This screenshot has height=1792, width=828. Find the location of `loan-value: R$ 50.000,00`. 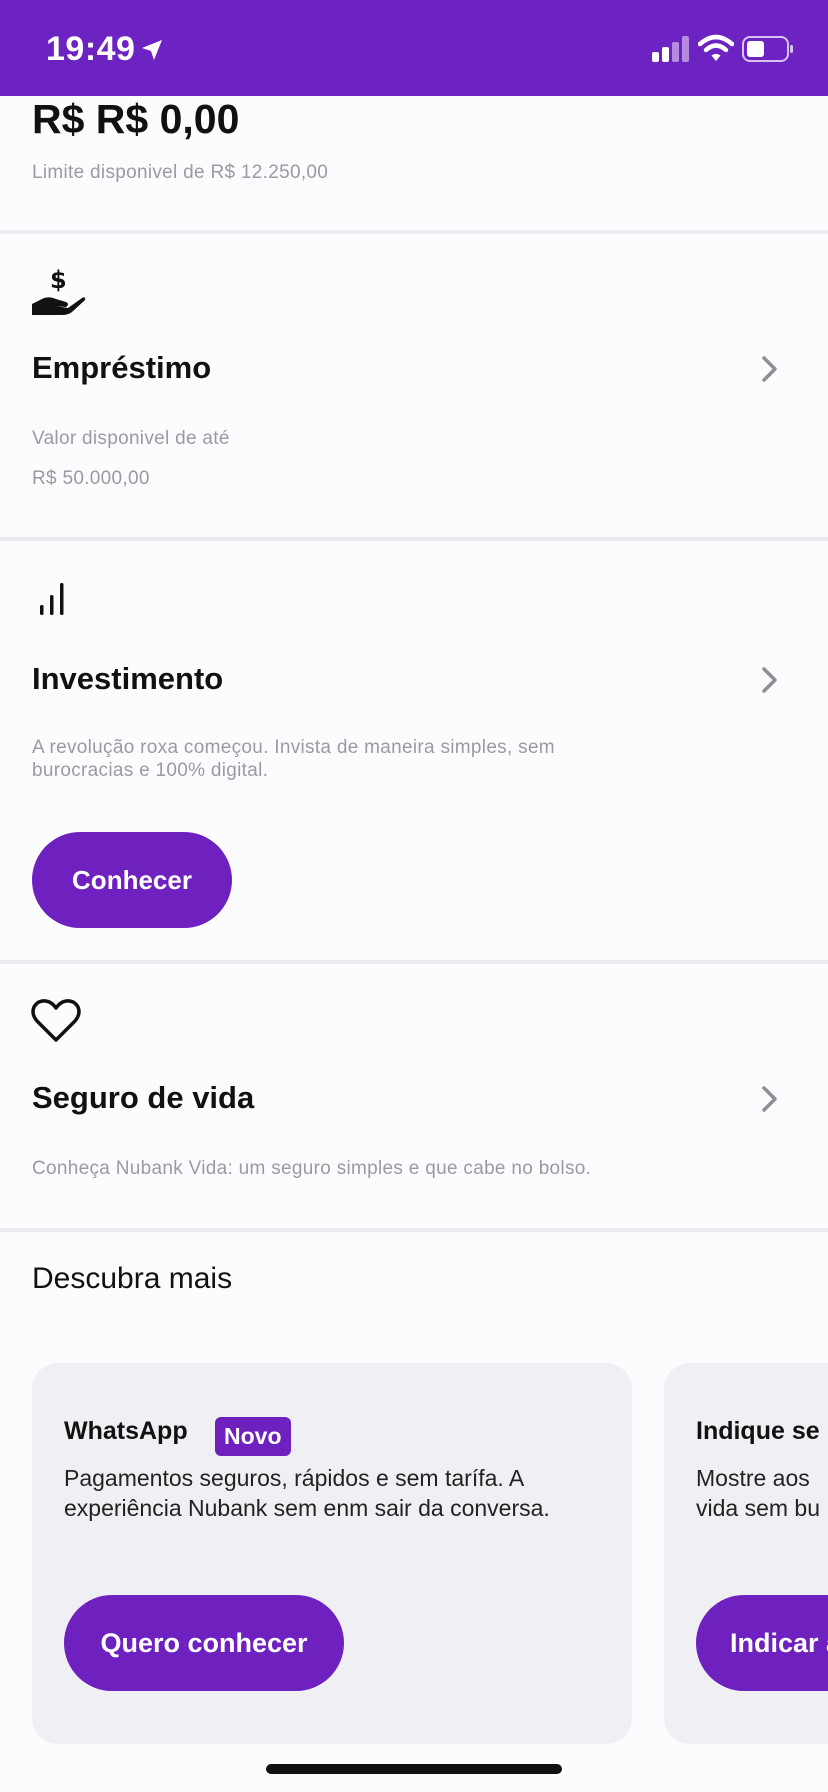

loan-value: R$ 50.000,00 is located at coordinates (91, 478).